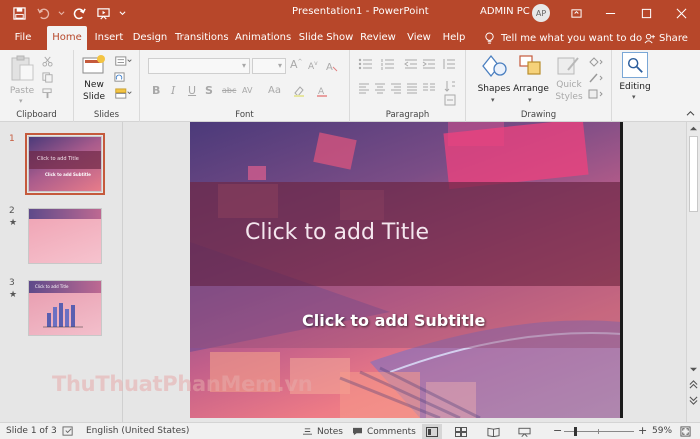 The width and height of the screenshot is (700, 439). What do you see at coordinates (94, 80) in the screenshot?
I see `new-slide-button: New Slide` at bounding box center [94, 80].